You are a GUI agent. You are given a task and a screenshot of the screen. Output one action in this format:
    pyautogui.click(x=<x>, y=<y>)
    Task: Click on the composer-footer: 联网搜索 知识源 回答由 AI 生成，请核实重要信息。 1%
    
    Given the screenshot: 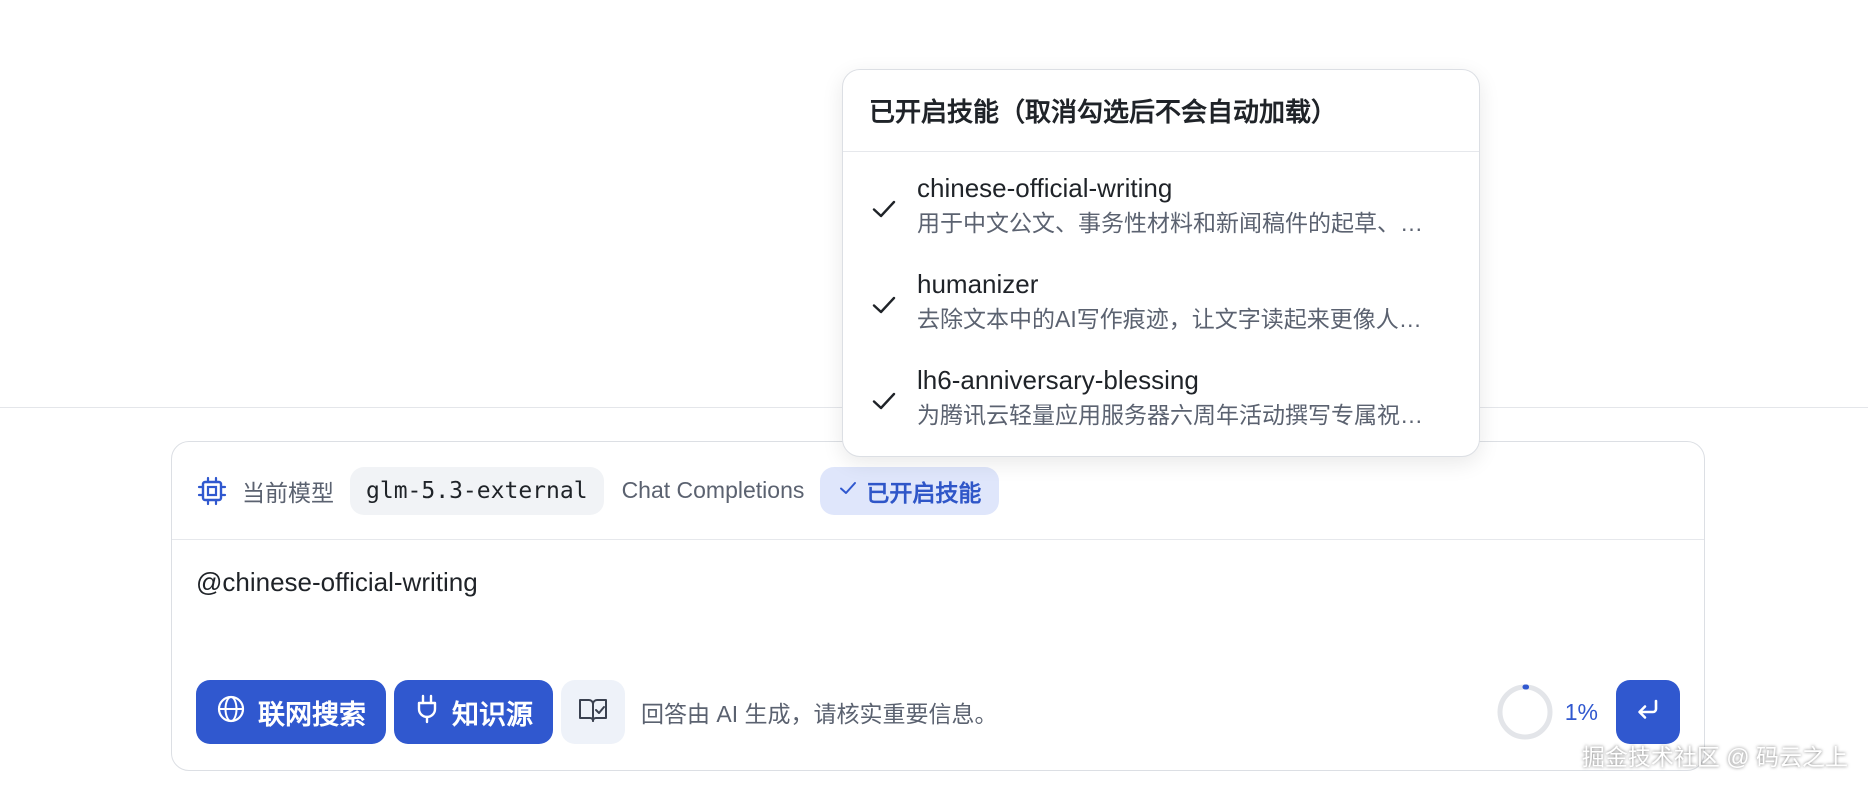 What is the action you would take?
    pyautogui.click(x=938, y=712)
    